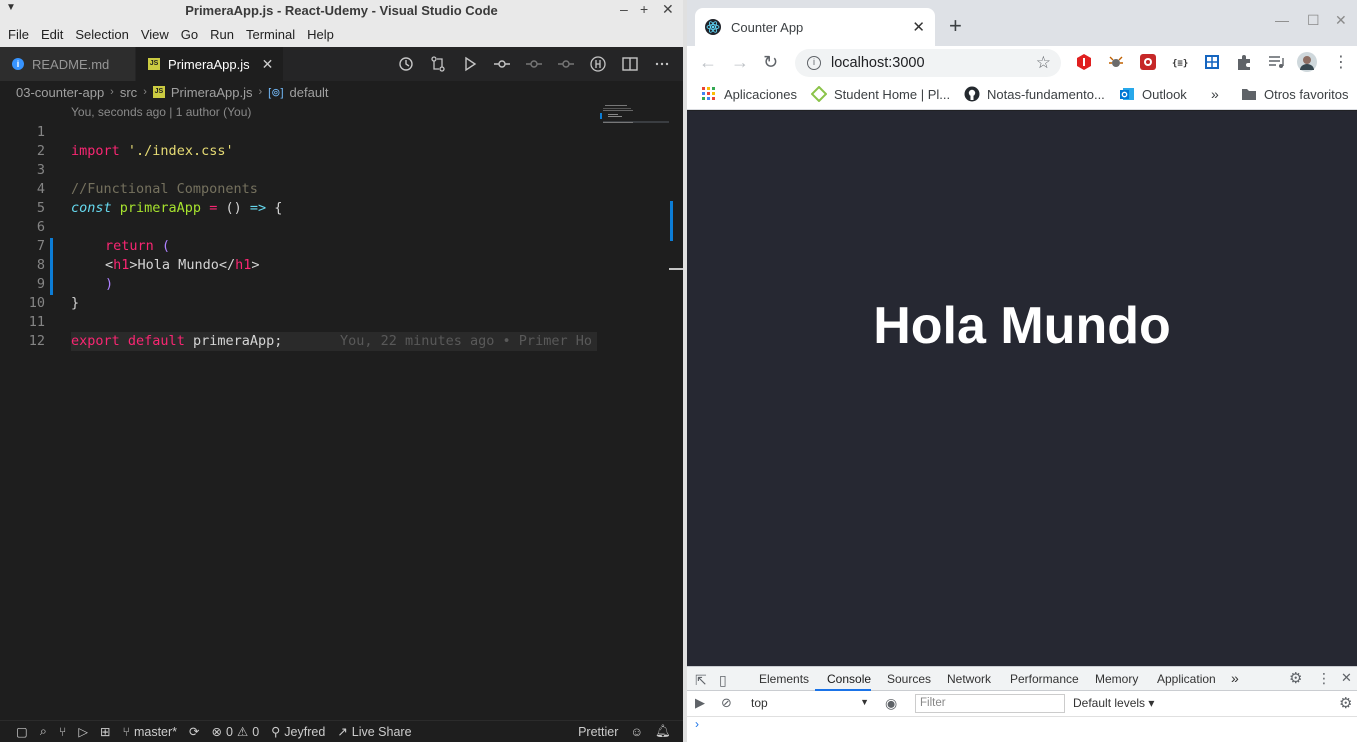 The width and height of the screenshot is (1357, 742). What do you see at coordinates (1116, 62) in the screenshot?
I see `bug-extension-icon` at bounding box center [1116, 62].